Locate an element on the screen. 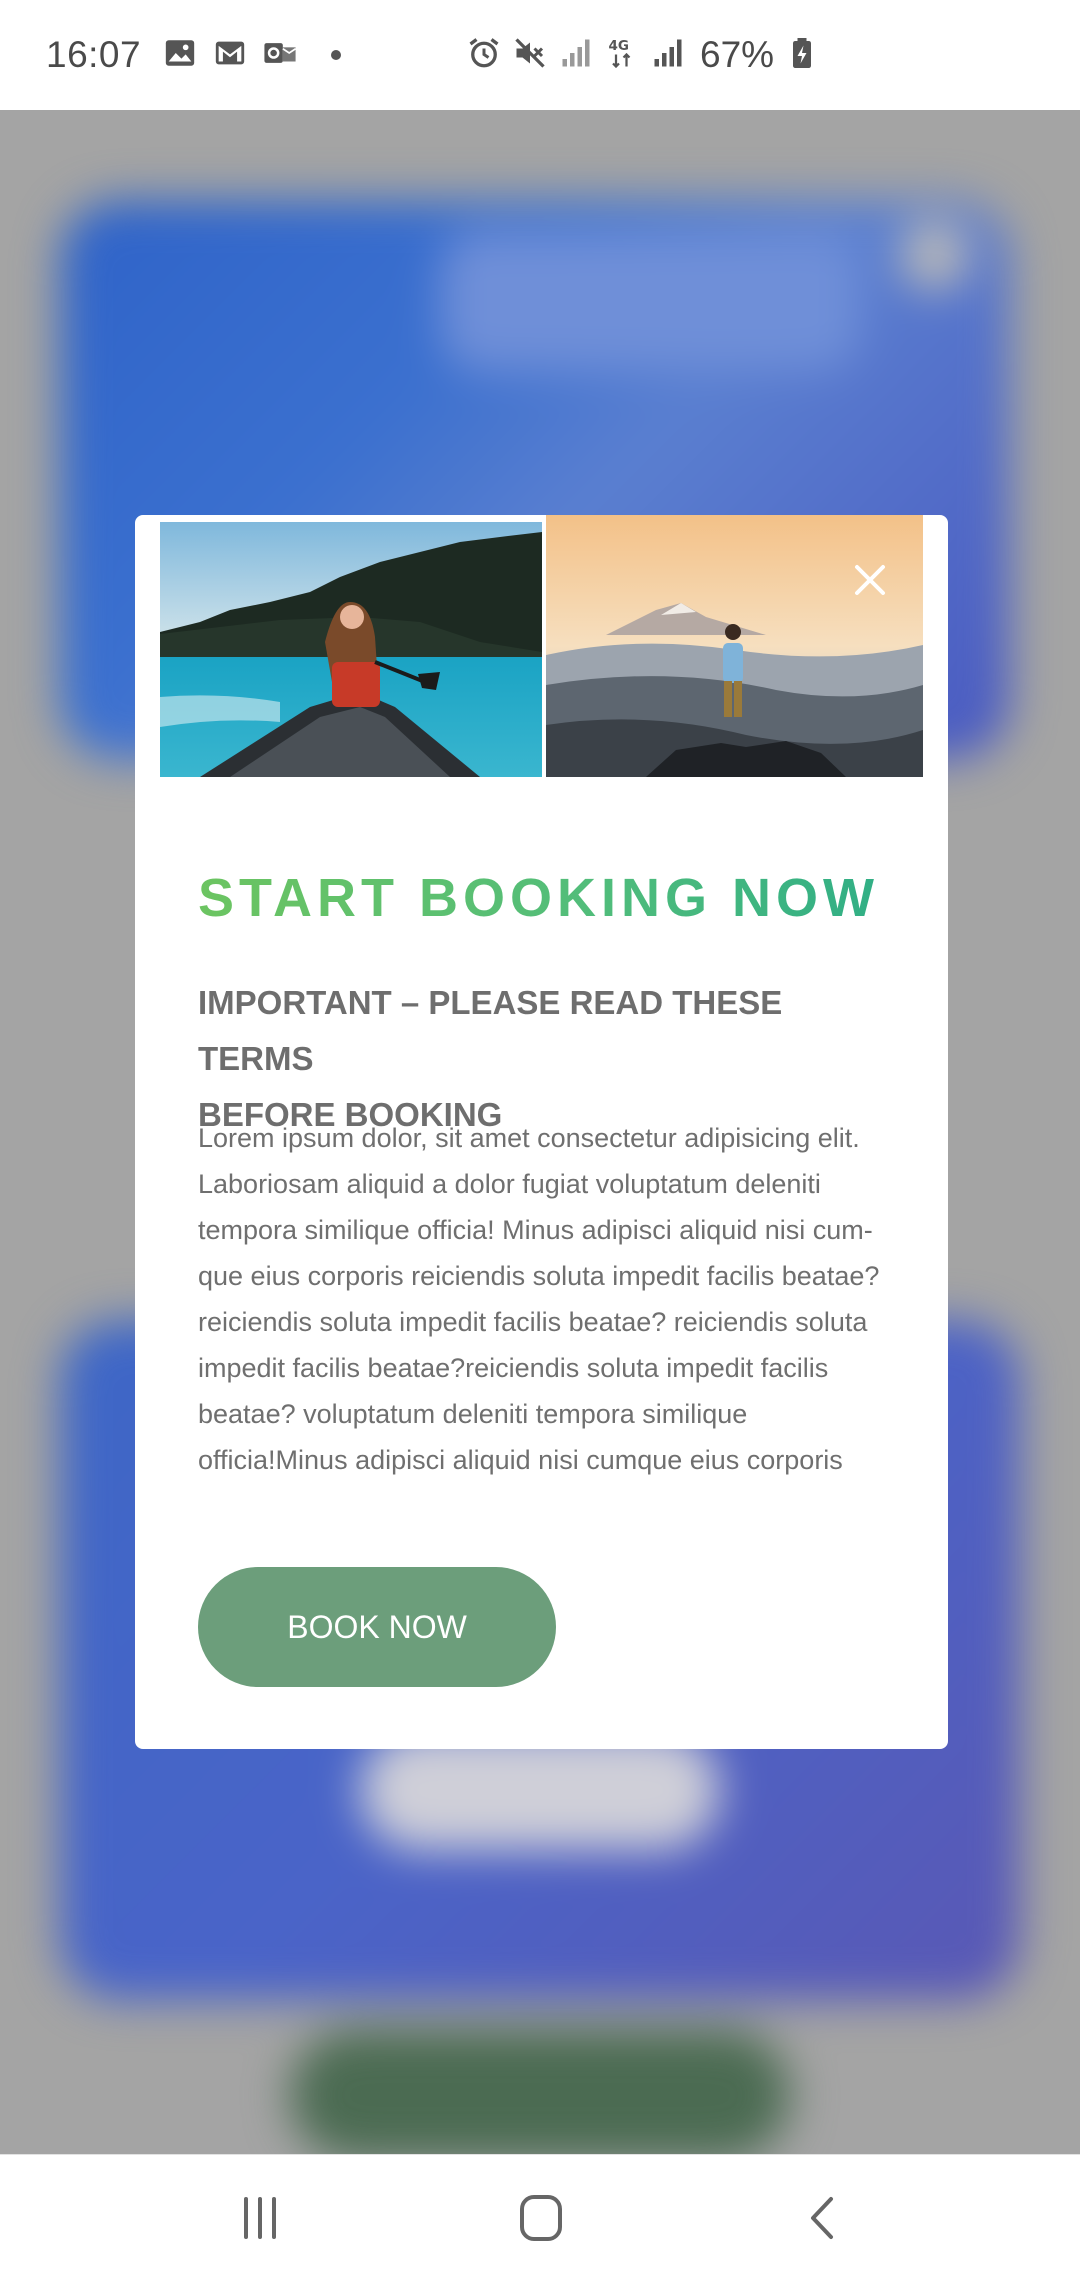  alarm-icon is located at coordinates (484, 55).